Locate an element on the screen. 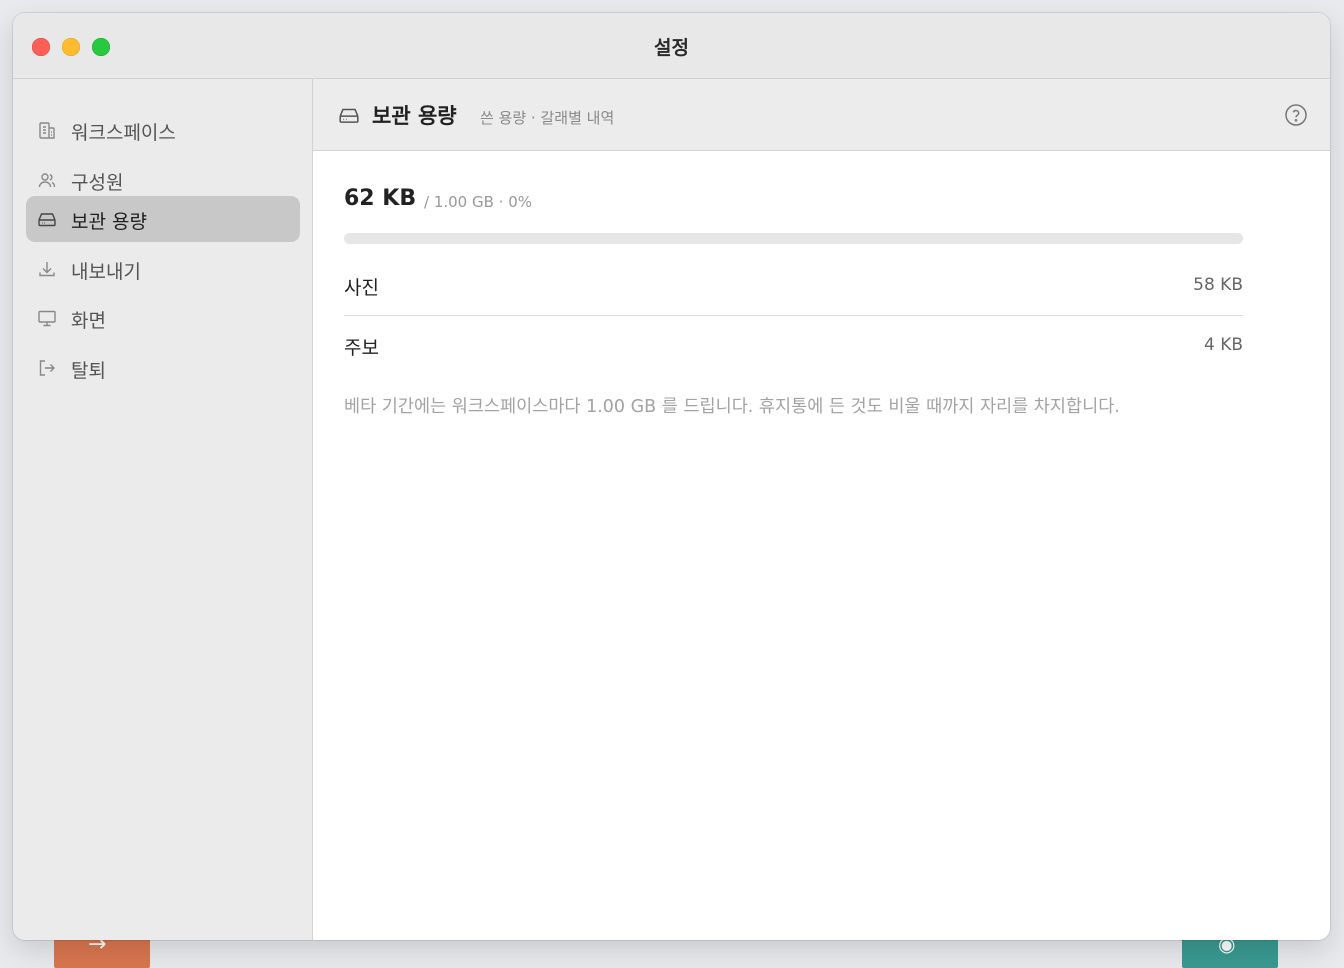 Image resolution: width=1344 pixels, height=968 pixels. window-title: 설정 is located at coordinates (671, 48).